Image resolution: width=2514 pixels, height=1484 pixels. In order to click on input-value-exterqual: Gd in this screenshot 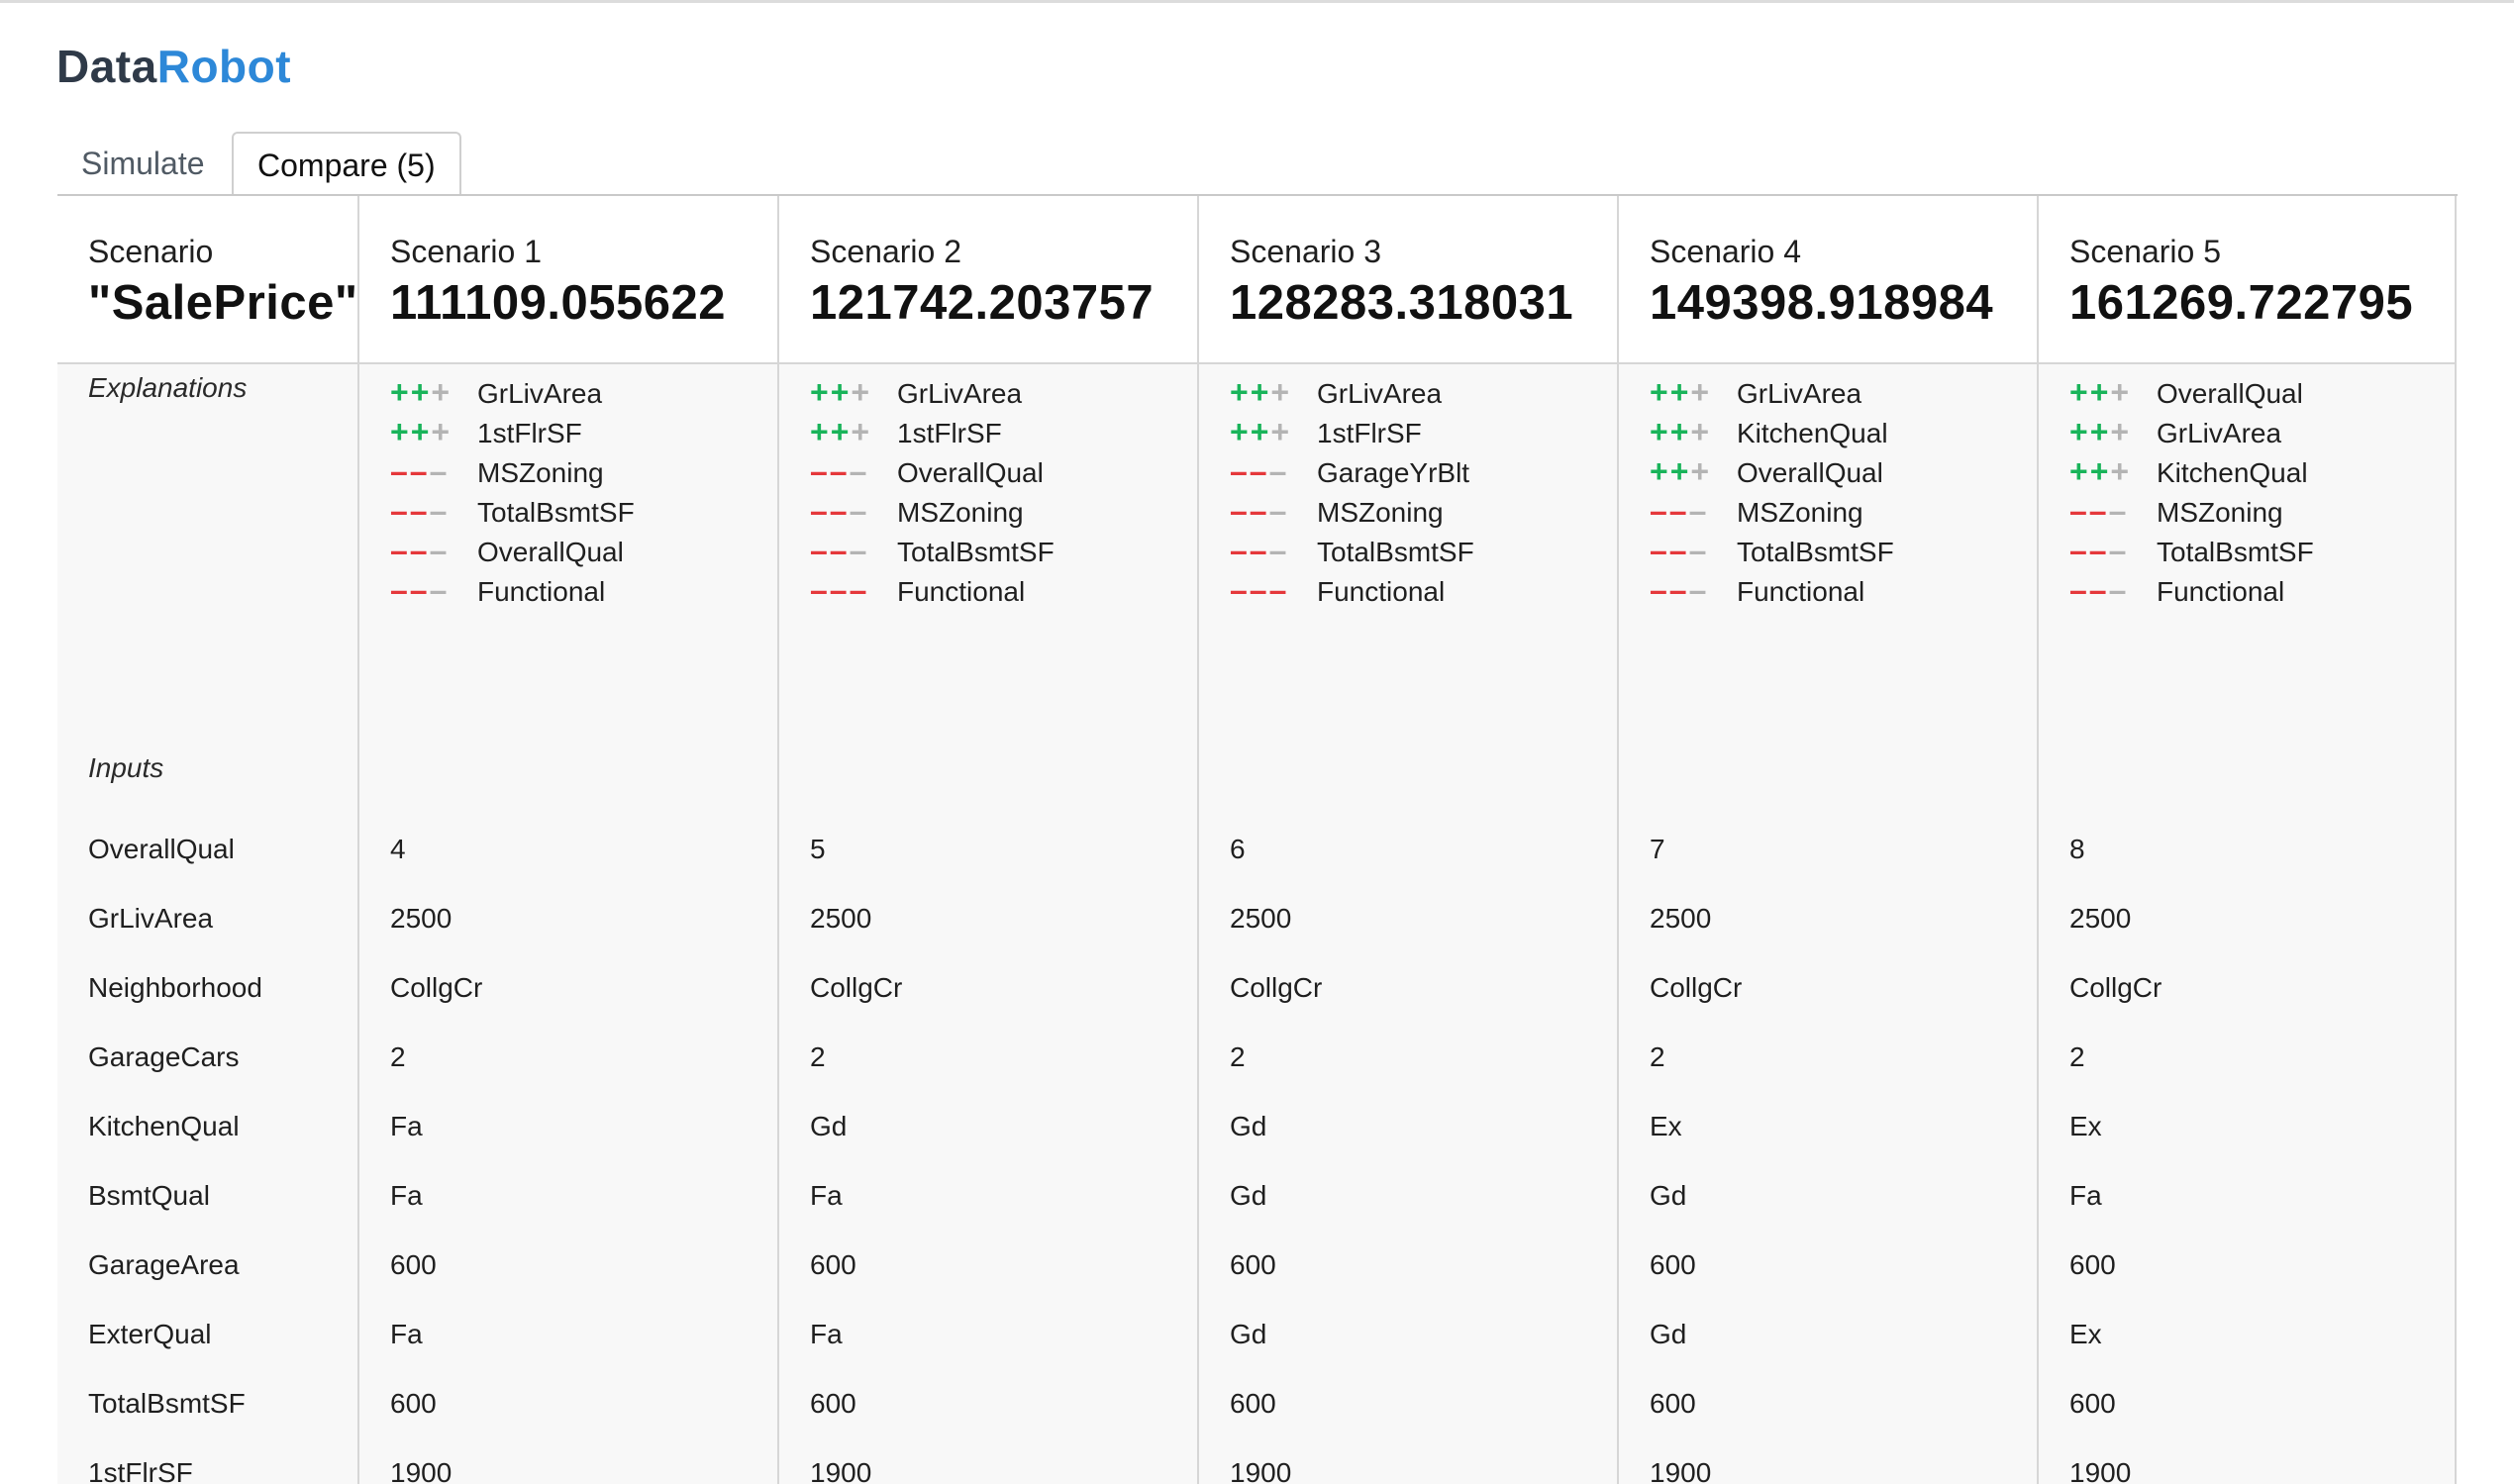, I will do `click(1249, 1334)`.